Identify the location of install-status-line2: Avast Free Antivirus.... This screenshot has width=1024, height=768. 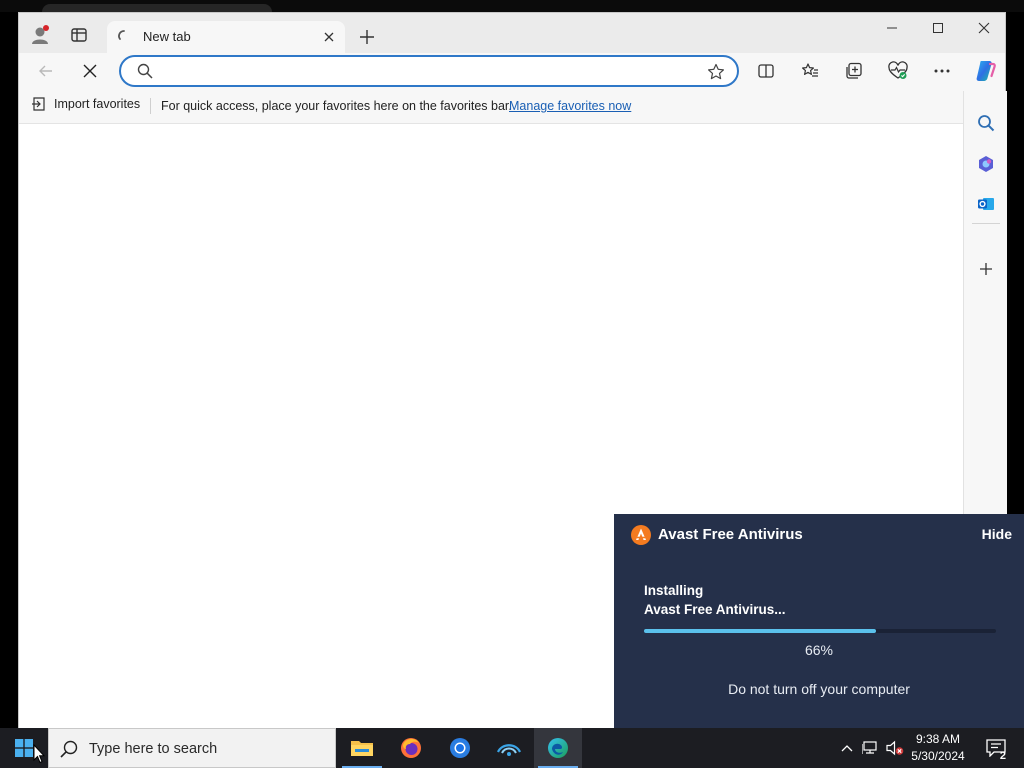
(715, 609).